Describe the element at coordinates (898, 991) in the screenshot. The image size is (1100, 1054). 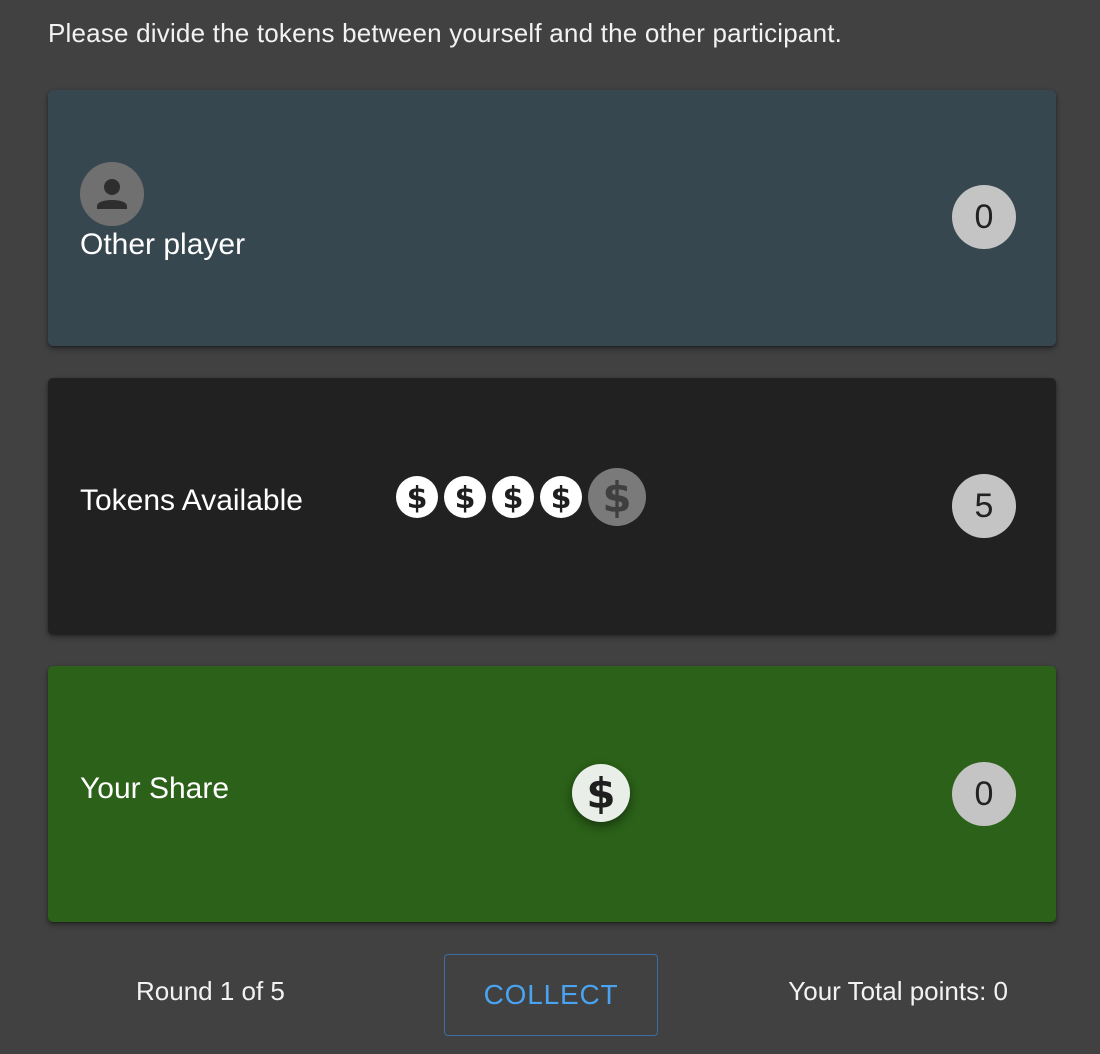
I see `total-points: Your Total points: 0` at that location.